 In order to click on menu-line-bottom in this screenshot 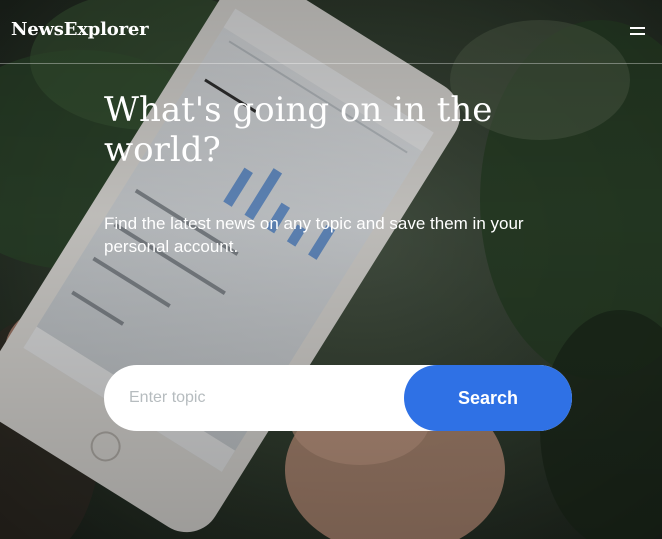, I will do `click(637, 34)`.